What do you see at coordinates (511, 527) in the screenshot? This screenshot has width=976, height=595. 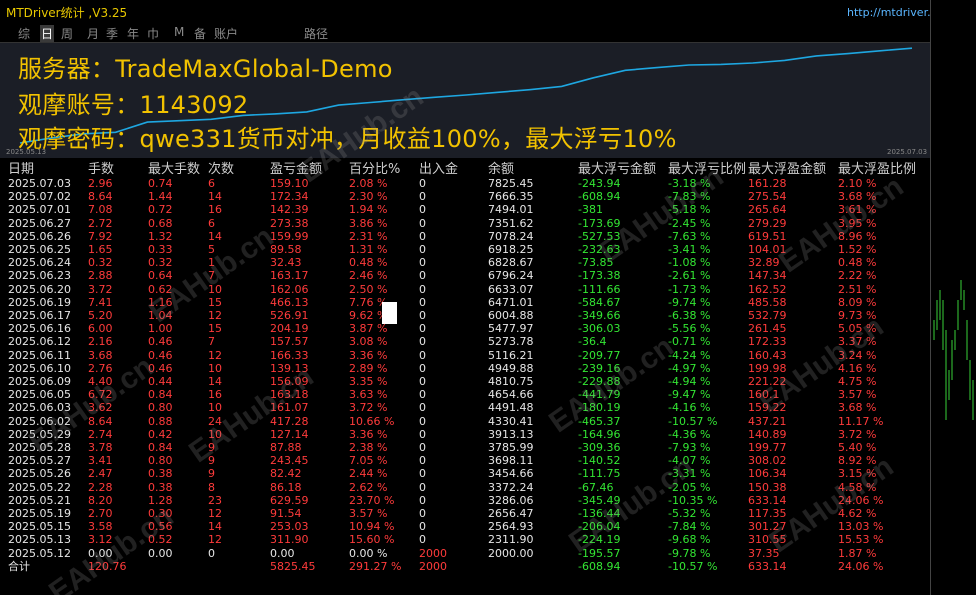 I see `table-cell: 2564.93` at bounding box center [511, 527].